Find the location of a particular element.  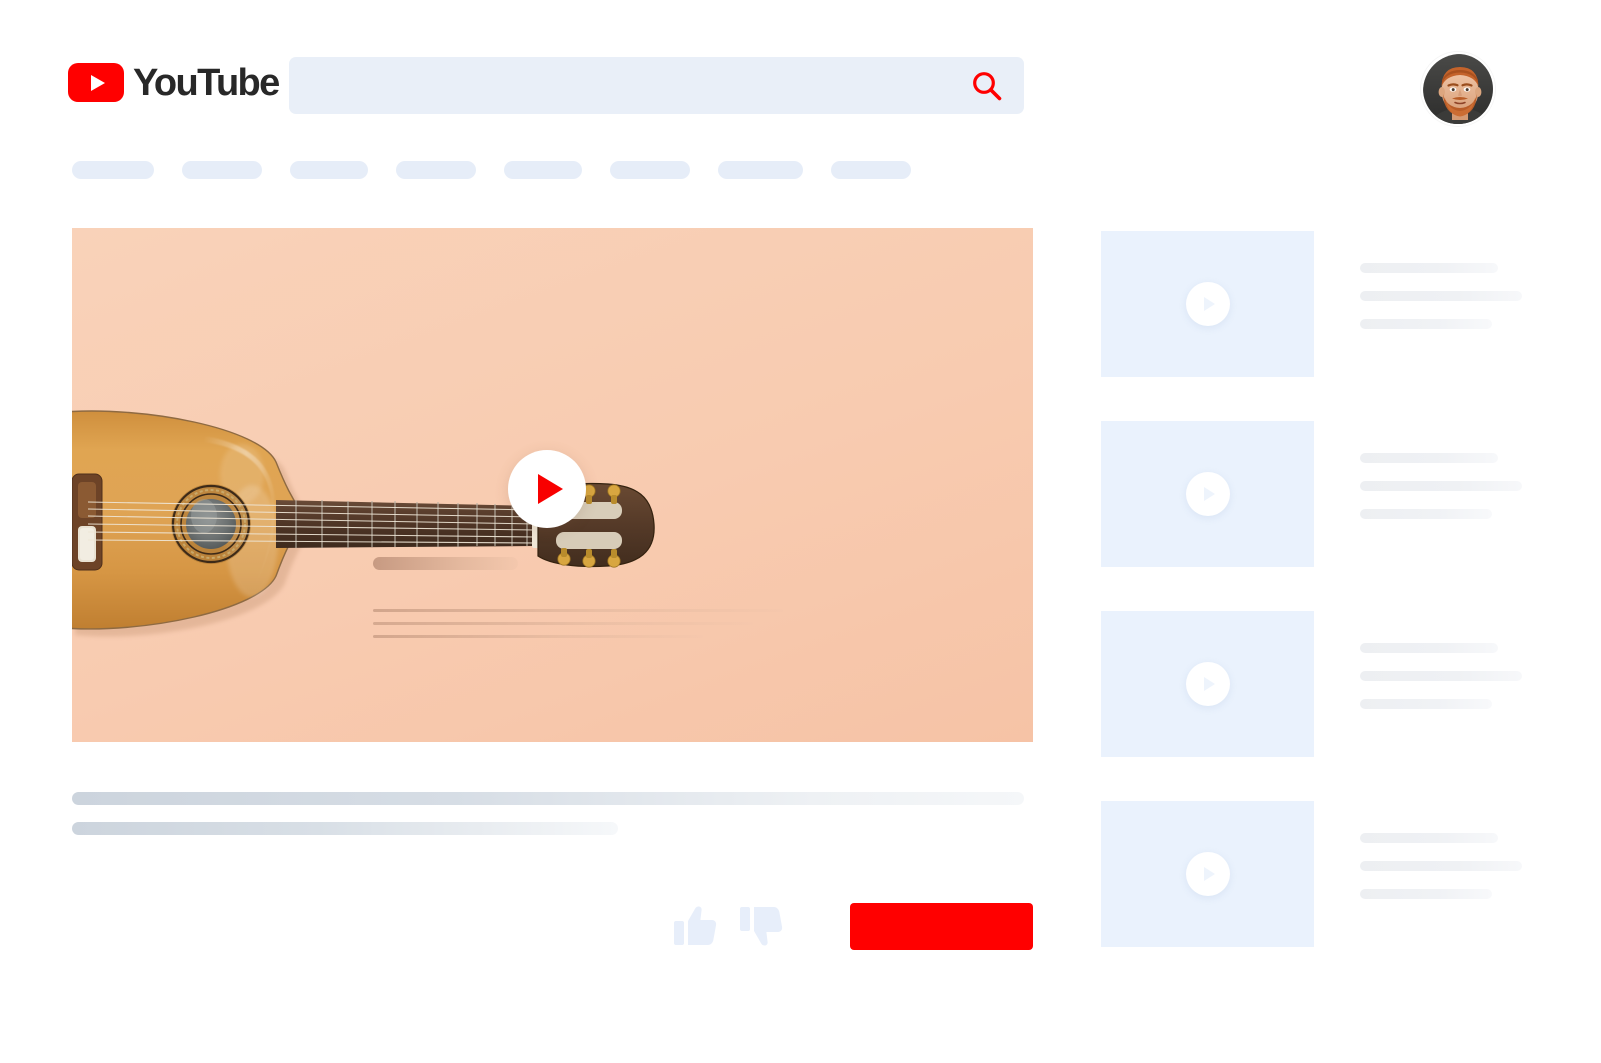

thumbs-up-icon is located at coordinates (695, 926).